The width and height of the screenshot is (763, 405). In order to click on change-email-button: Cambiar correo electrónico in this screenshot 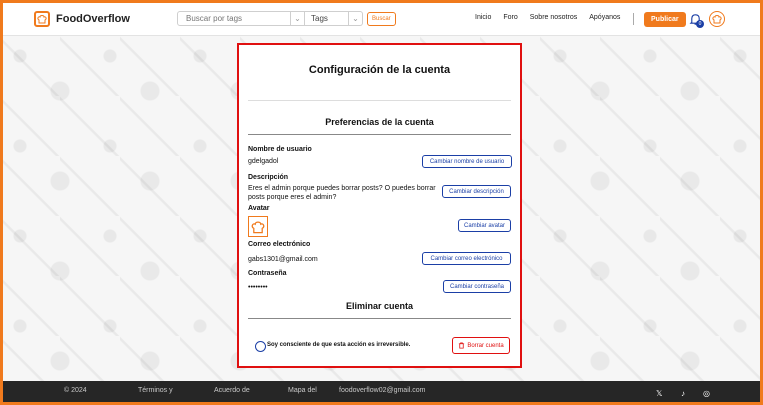, I will do `click(466, 258)`.